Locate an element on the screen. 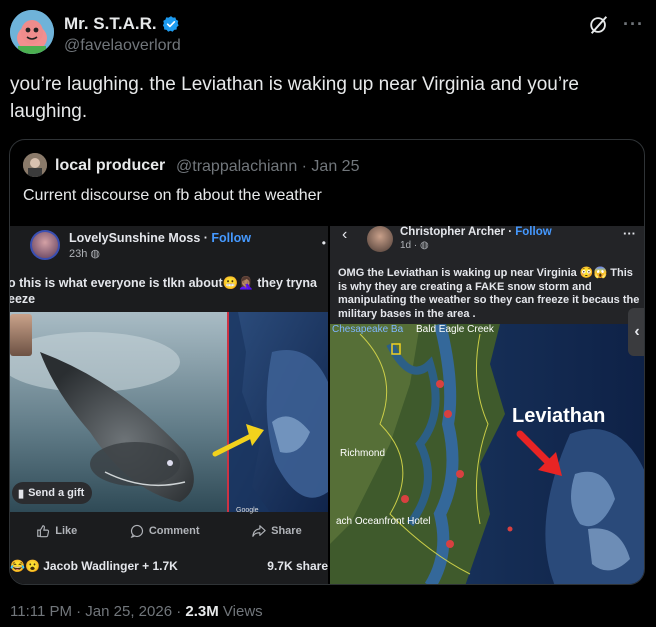 The image size is (656, 627). share-icon is located at coordinates (259, 531).